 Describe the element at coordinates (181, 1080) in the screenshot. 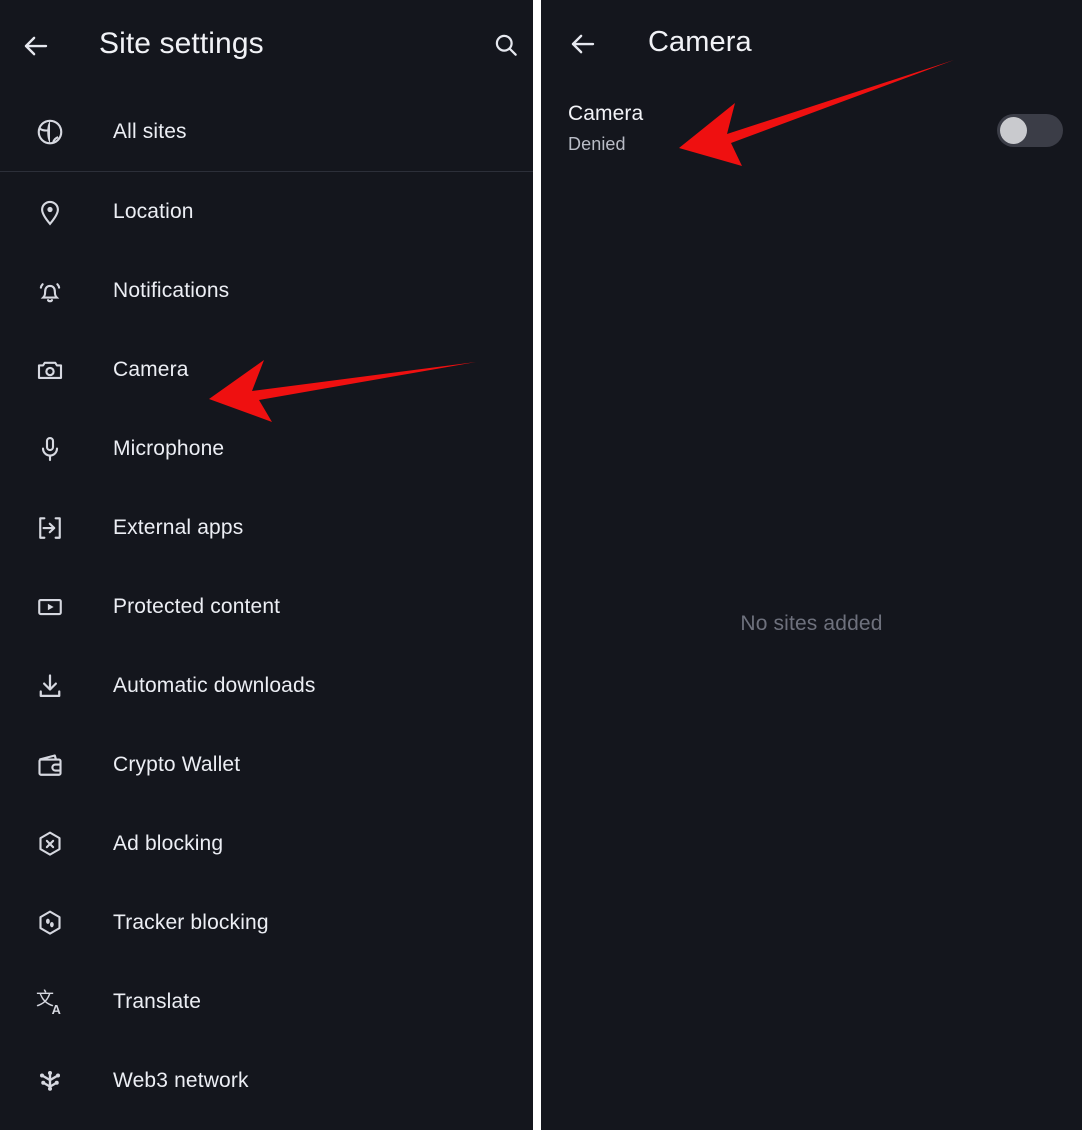

I see `sidebar-item-label: Web3 network` at that location.